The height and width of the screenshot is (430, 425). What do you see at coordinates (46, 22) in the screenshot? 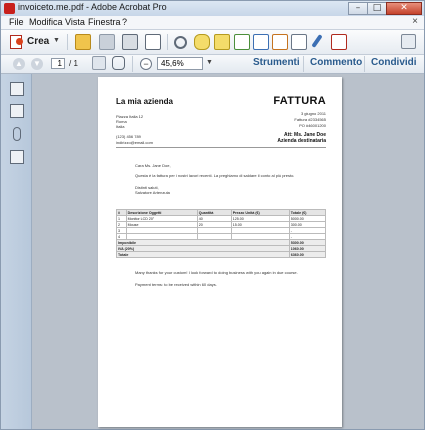
I see `menu-modifica: Modifica` at bounding box center [46, 22].